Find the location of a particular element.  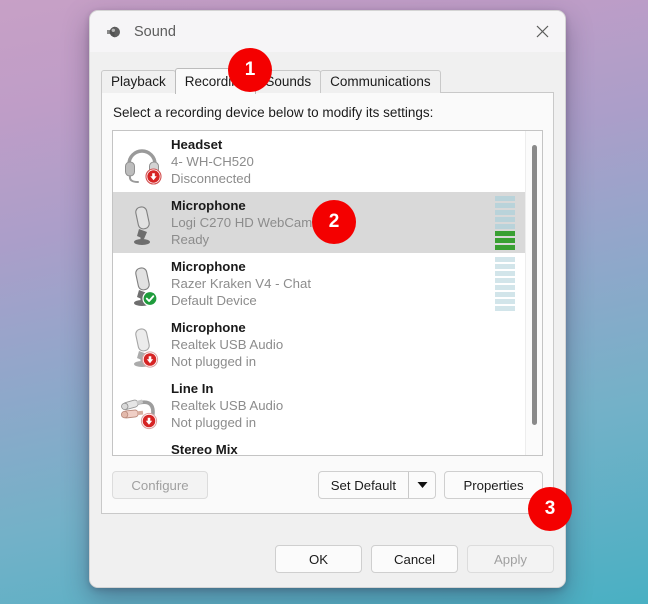

title-bar: Sound is located at coordinates (327, 31).